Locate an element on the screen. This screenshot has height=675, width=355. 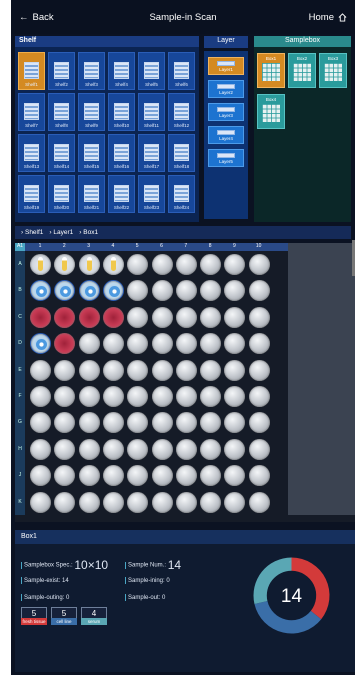
shelf-item: Shelf19 is located at coordinates (31, 194).